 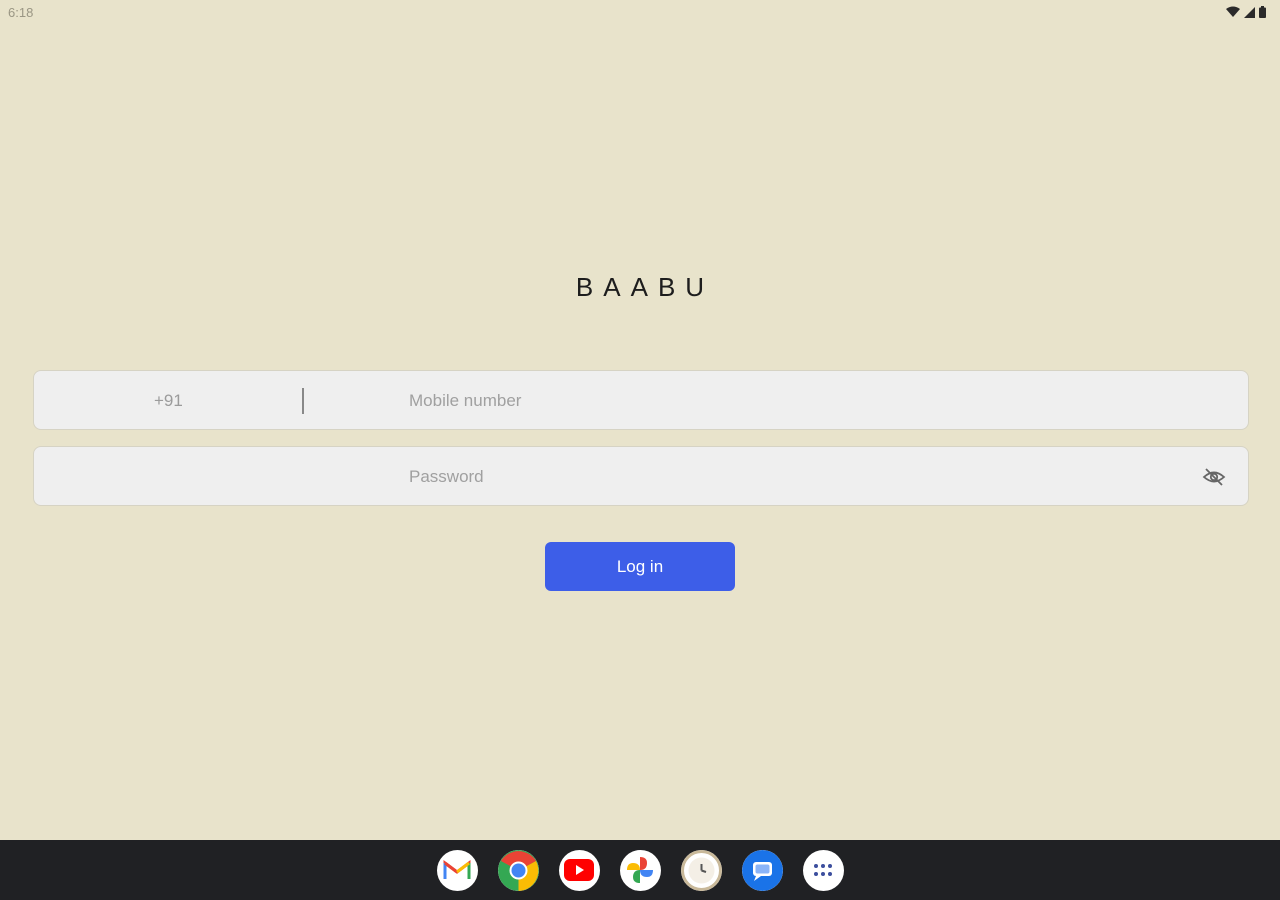 What do you see at coordinates (1233, 11) in the screenshot?
I see `wifi-icon` at bounding box center [1233, 11].